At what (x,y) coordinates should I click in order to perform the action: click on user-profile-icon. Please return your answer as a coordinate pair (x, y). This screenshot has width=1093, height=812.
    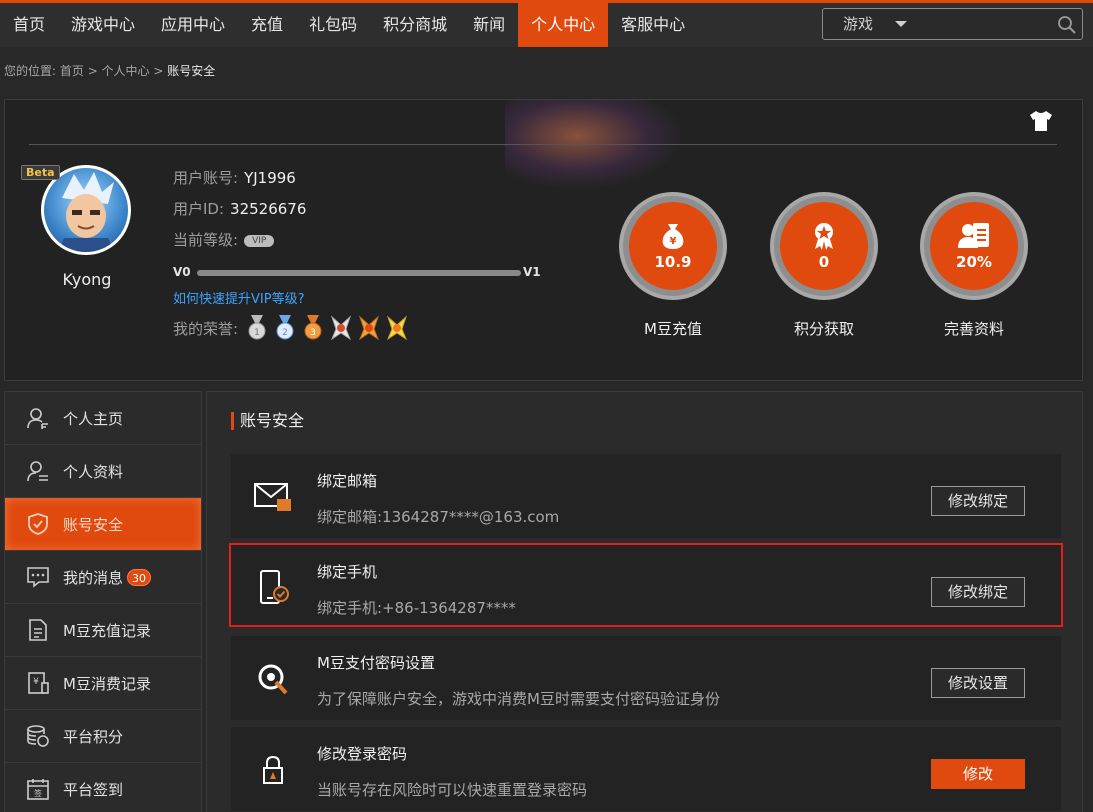
    Looking at the image, I should click on (38, 471).